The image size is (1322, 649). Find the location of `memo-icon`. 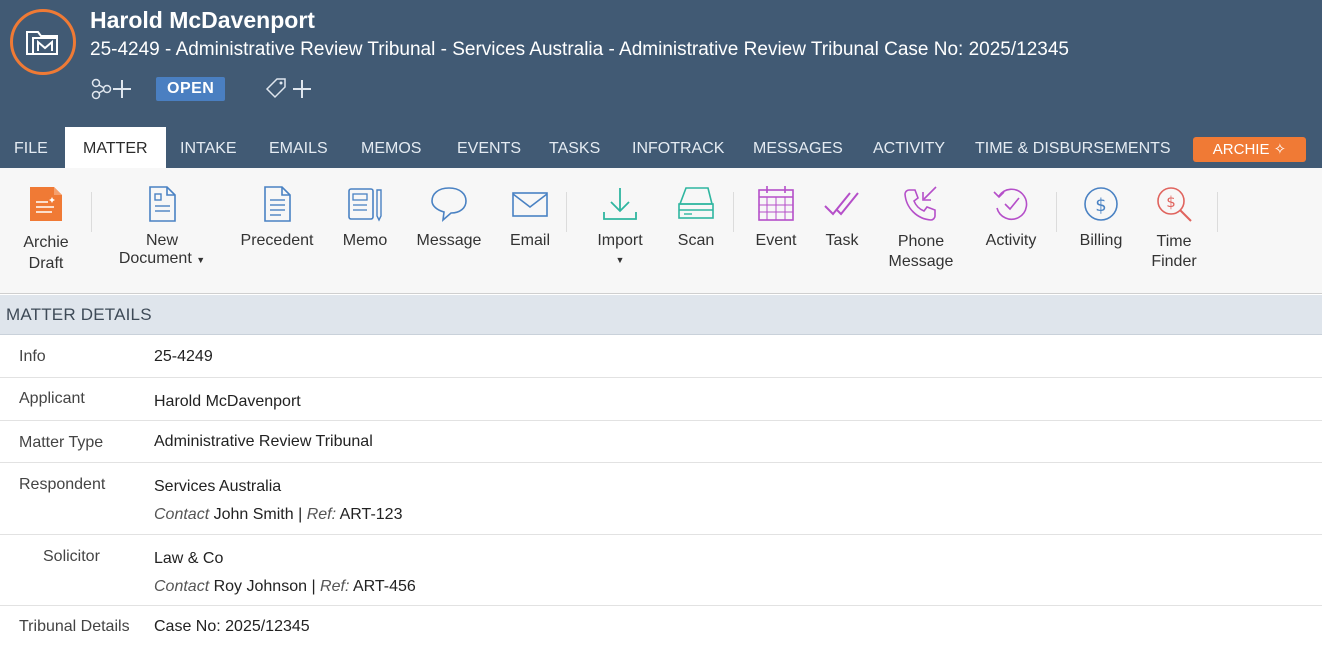

memo-icon is located at coordinates (365, 205).